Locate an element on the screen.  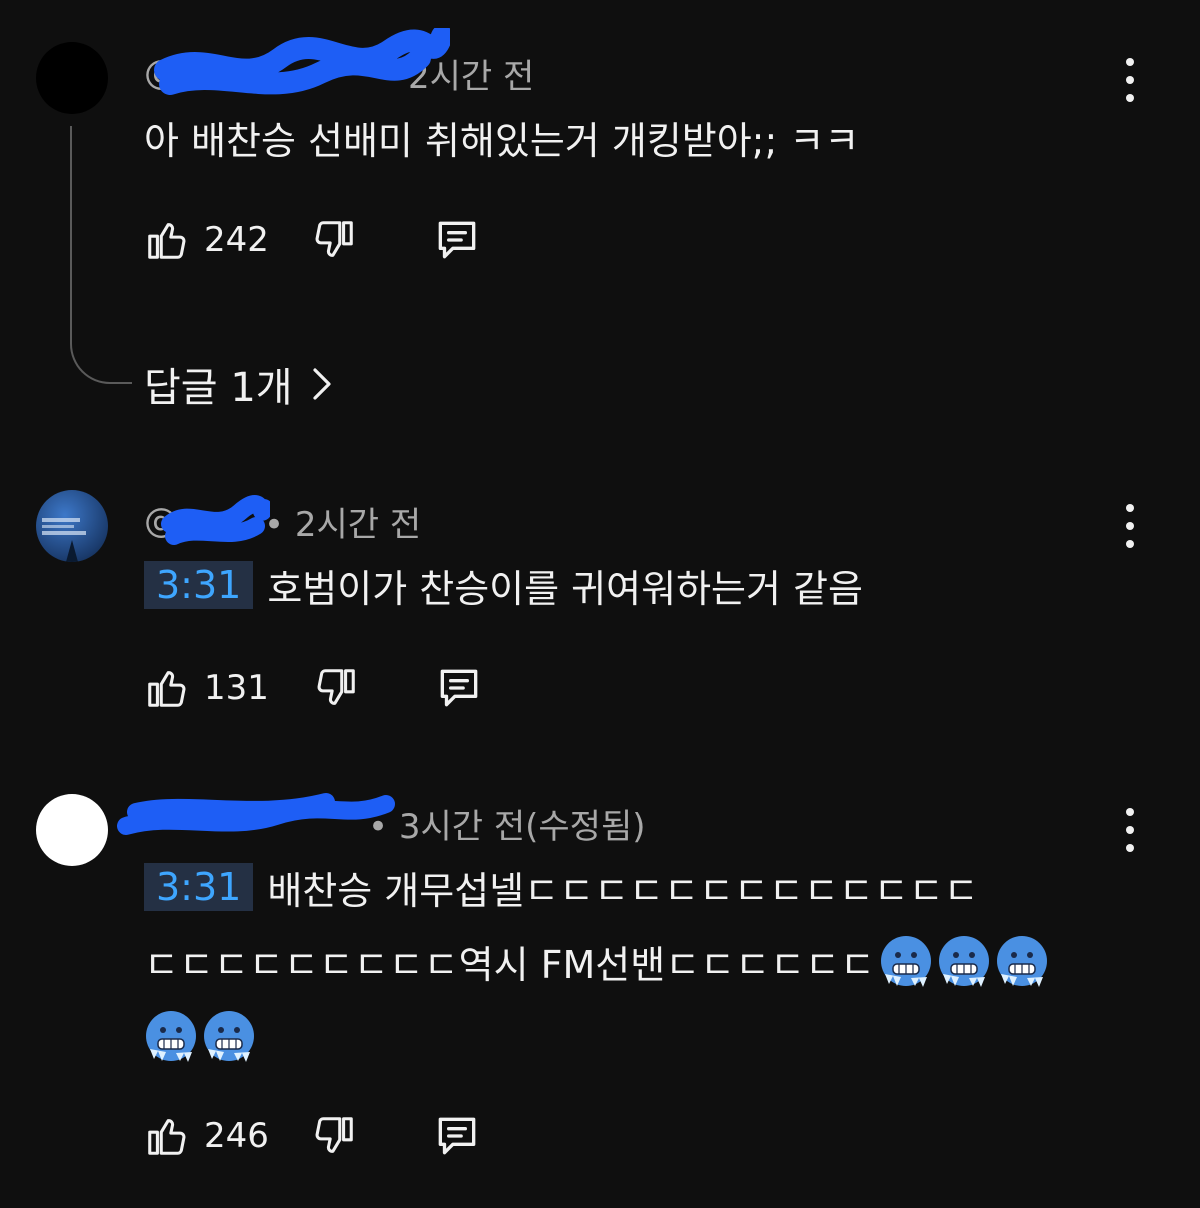
like-count: 131 is located at coordinates (236, 688).